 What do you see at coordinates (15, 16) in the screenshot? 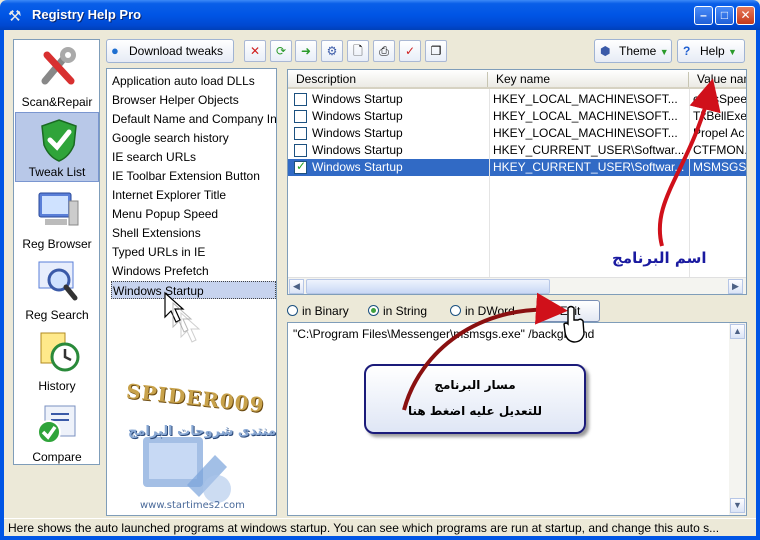
I see `wrench-app-icon: ⚒` at bounding box center [15, 16].